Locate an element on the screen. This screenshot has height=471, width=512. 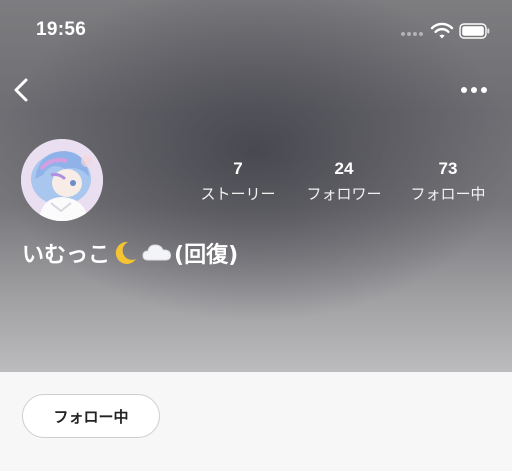
cellular-signal-icon is located at coordinates (413, 34).